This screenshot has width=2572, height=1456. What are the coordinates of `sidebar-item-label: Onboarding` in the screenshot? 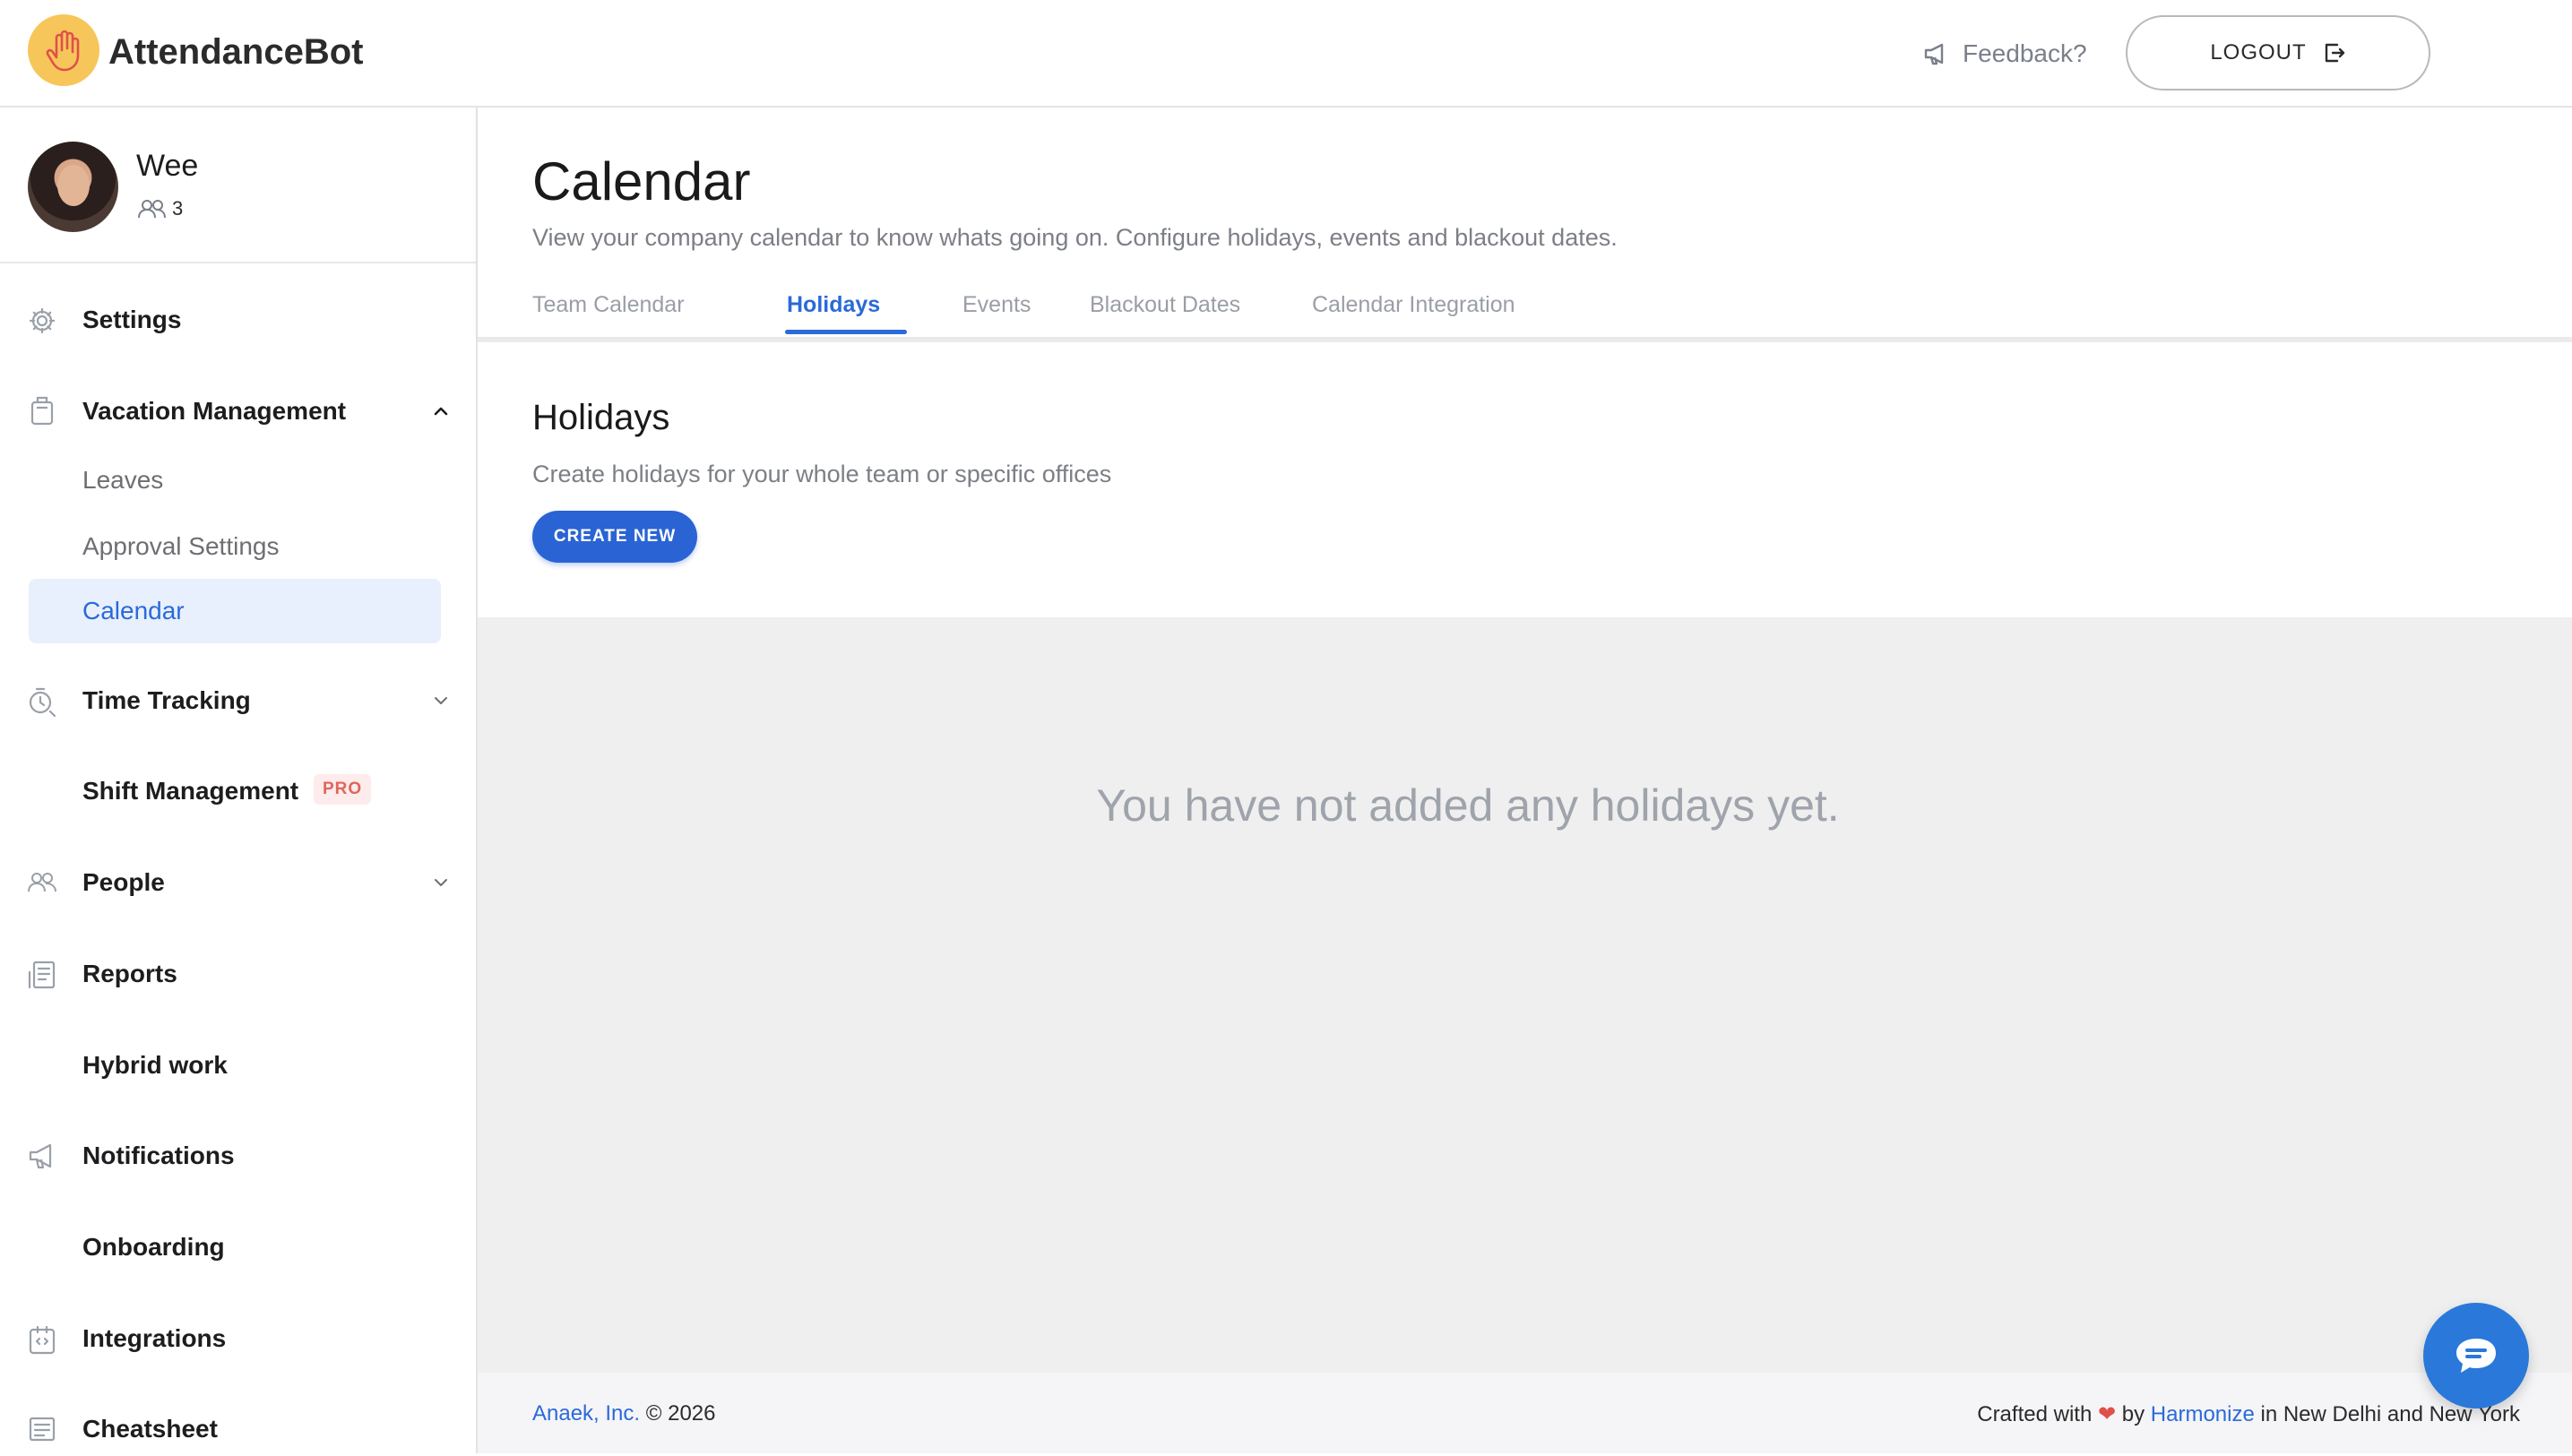 It's located at (153, 1247).